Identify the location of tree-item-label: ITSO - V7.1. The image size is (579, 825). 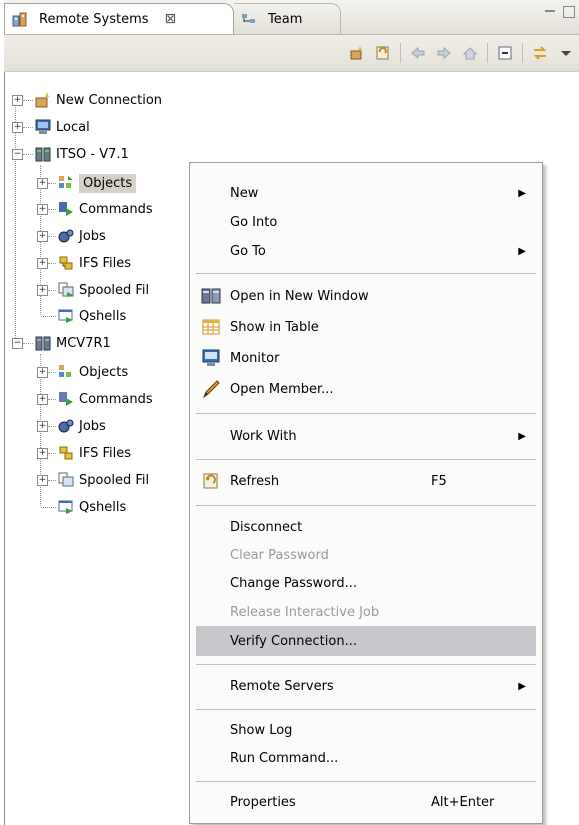
(92, 154).